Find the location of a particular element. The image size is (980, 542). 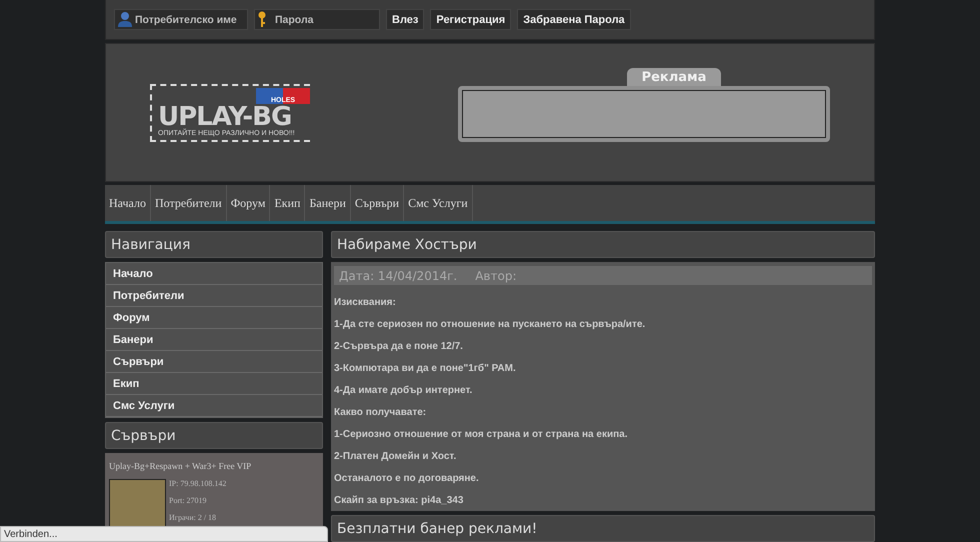

post-author-label: Автор: is located at coordinates (495, 275).